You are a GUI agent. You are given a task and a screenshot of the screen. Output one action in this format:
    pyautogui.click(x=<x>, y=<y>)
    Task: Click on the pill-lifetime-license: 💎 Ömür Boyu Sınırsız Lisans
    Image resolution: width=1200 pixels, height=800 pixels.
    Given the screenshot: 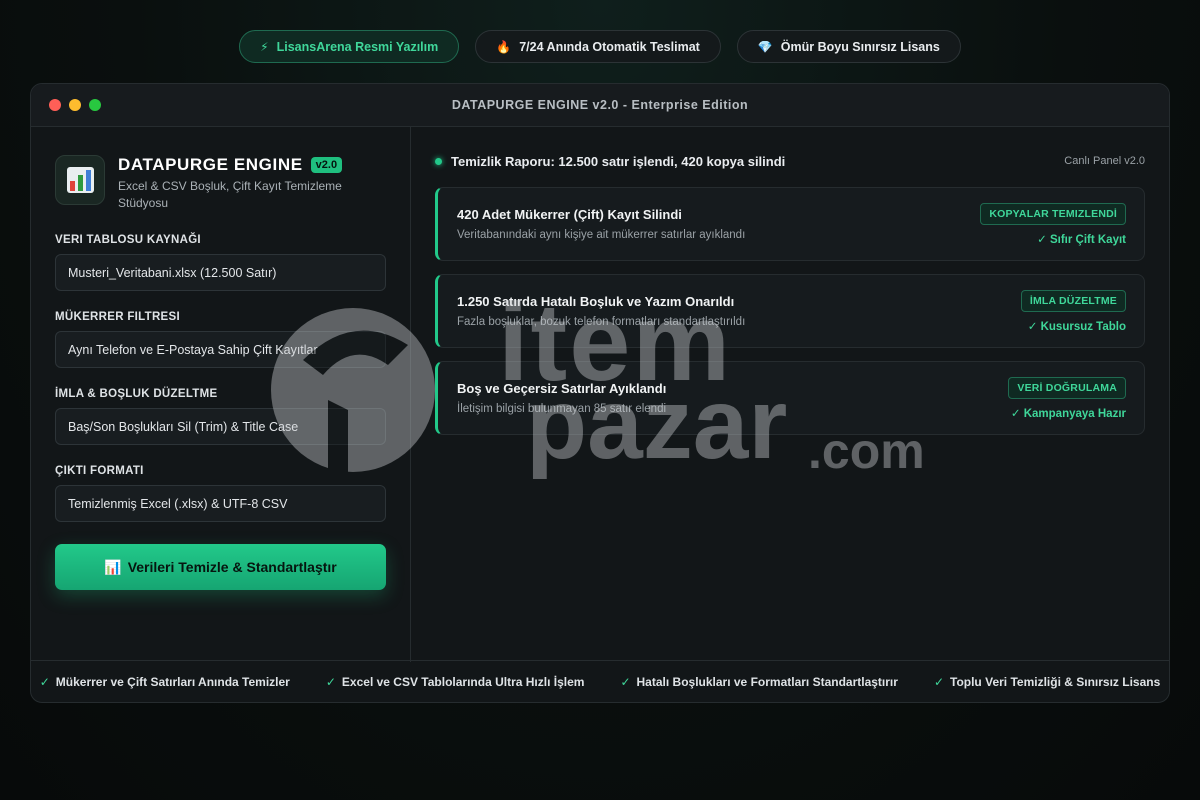 What is the action you would take?
    pyautogui.click(x=848, y=46)
    